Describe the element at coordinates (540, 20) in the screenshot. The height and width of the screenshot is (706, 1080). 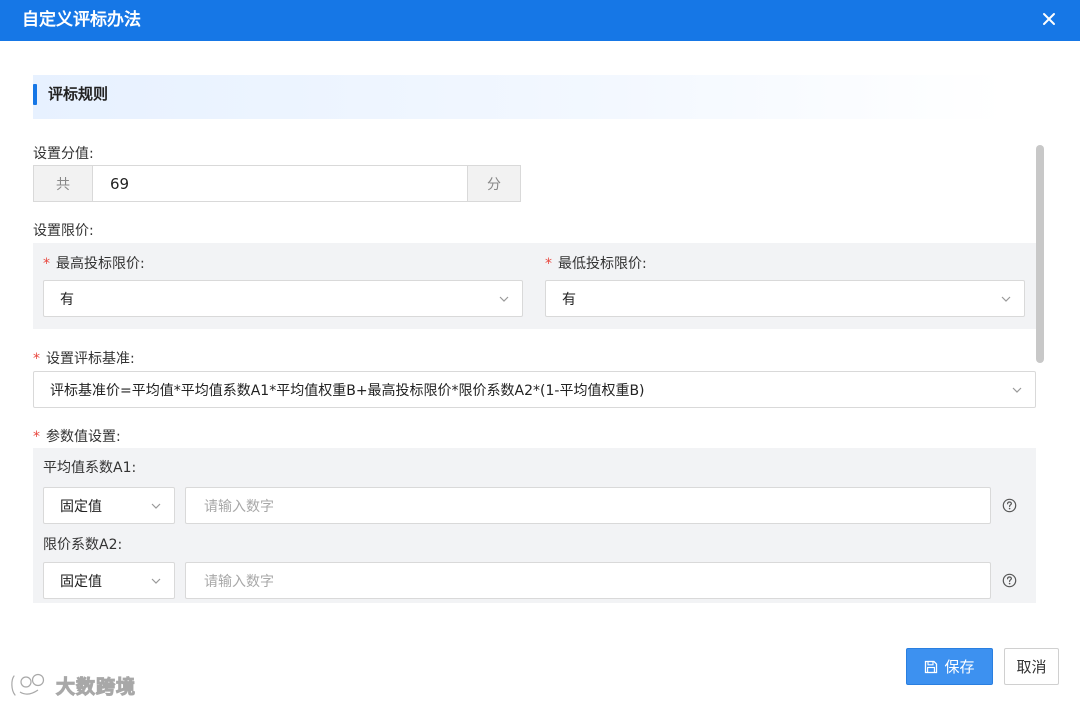
I see `dialog-title-bar: 自定义评标办法` at that location.